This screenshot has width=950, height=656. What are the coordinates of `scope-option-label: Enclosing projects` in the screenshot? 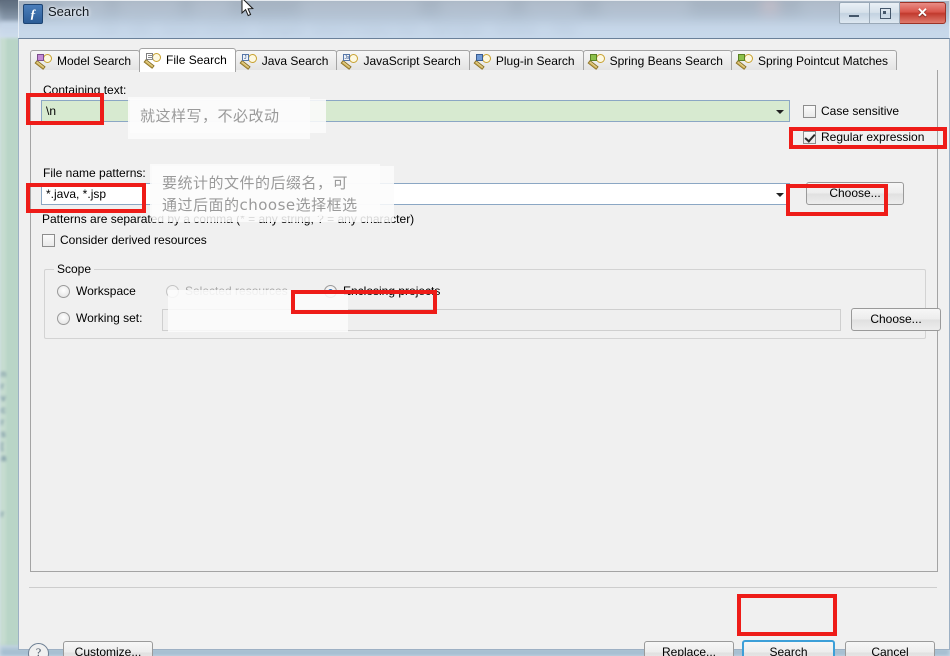 It's located at (392, 291).